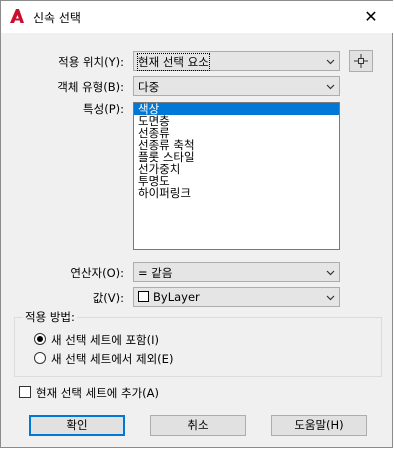  Describe the element at coordinates (198, 425) in the screenshot. I see `cancel-button: 취소` at that location.